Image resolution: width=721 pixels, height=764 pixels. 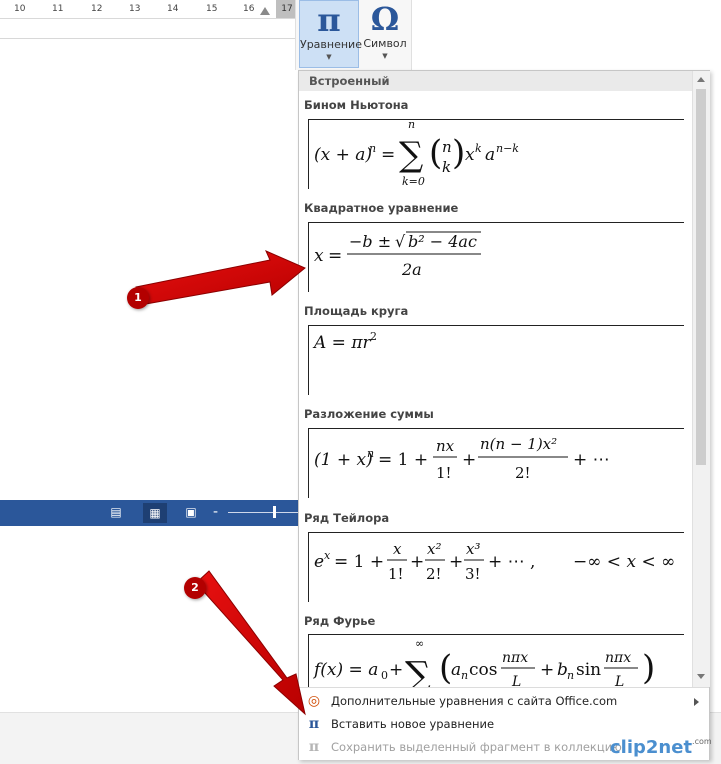 I want to click on read-mode-icon: ▤, so click(x=116, y=512).